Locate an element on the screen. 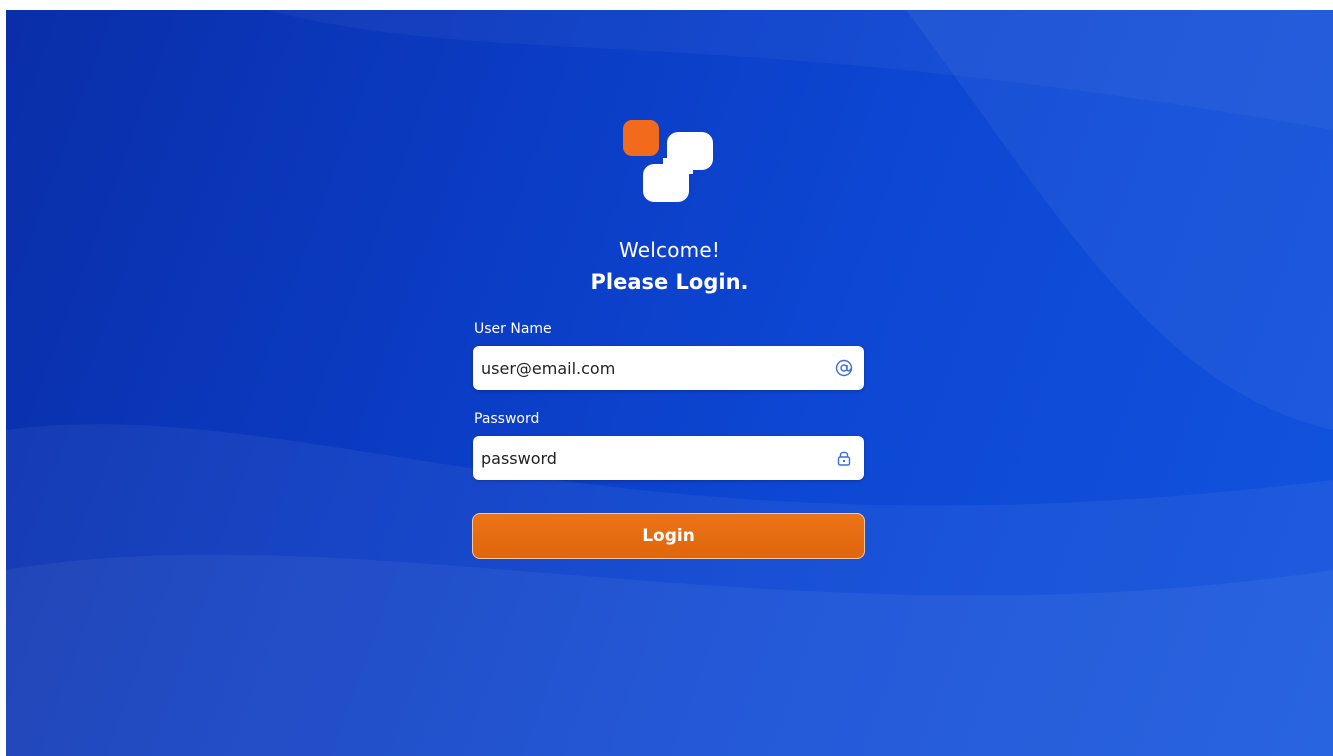  at-sign-icon is located at coordinates (844, 368).